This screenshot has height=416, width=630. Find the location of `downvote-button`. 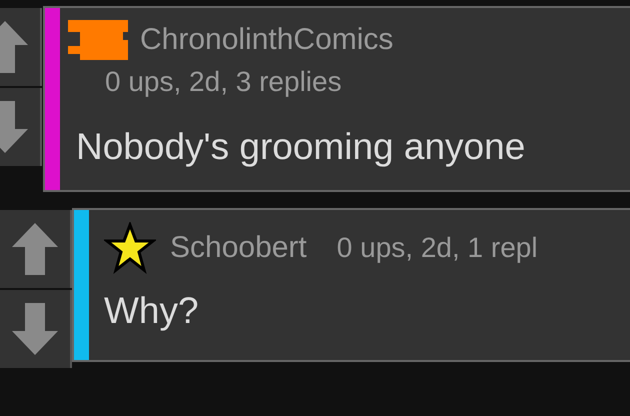

downvote-button is located at coordinates (36, 329).